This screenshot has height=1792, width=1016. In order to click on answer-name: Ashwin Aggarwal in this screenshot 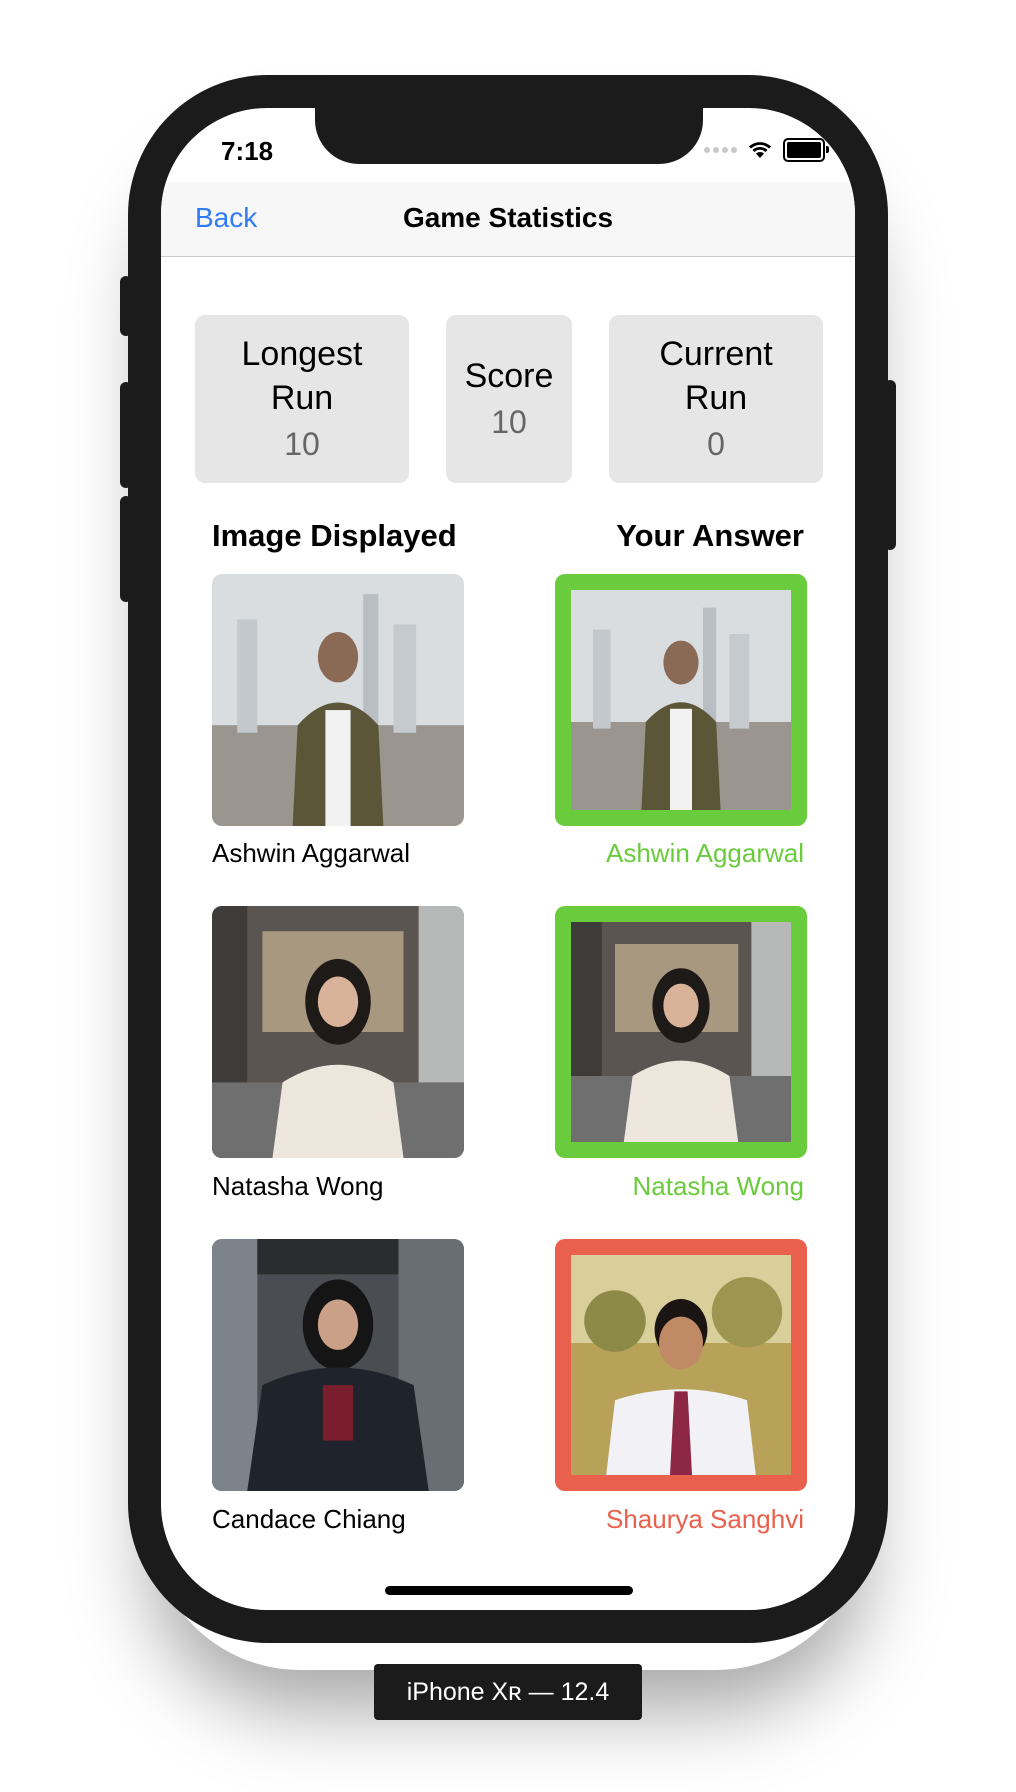, I will do `click(705, 853)`.